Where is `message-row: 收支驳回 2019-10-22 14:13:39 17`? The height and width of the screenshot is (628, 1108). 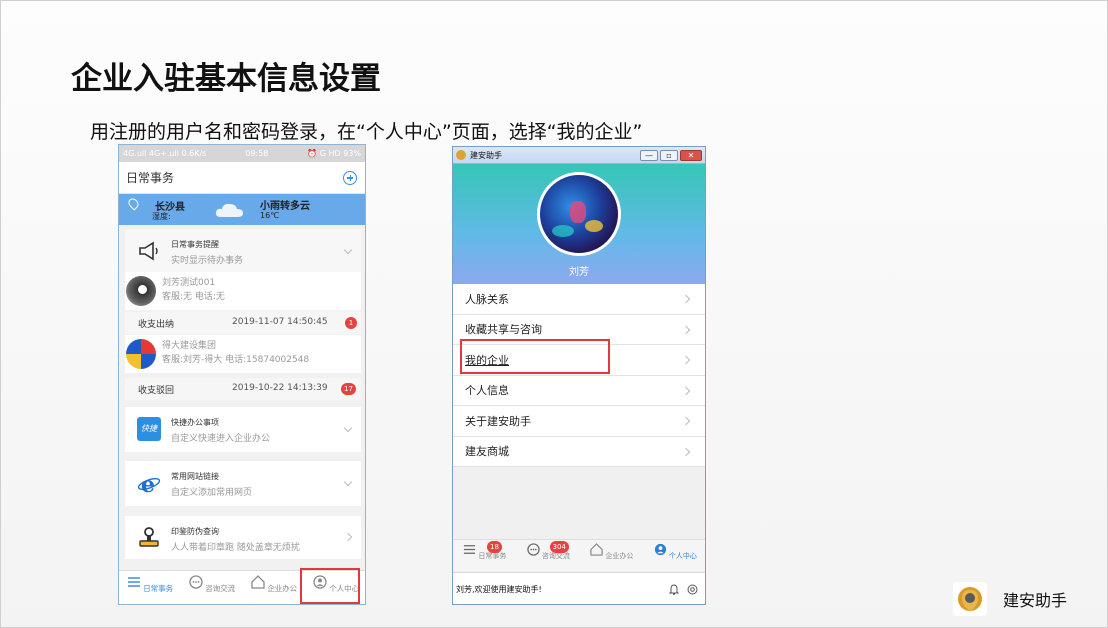
message-row: 收支驳回 2019-10-22 14:13:39 17 is located at coordinates (243, 389).